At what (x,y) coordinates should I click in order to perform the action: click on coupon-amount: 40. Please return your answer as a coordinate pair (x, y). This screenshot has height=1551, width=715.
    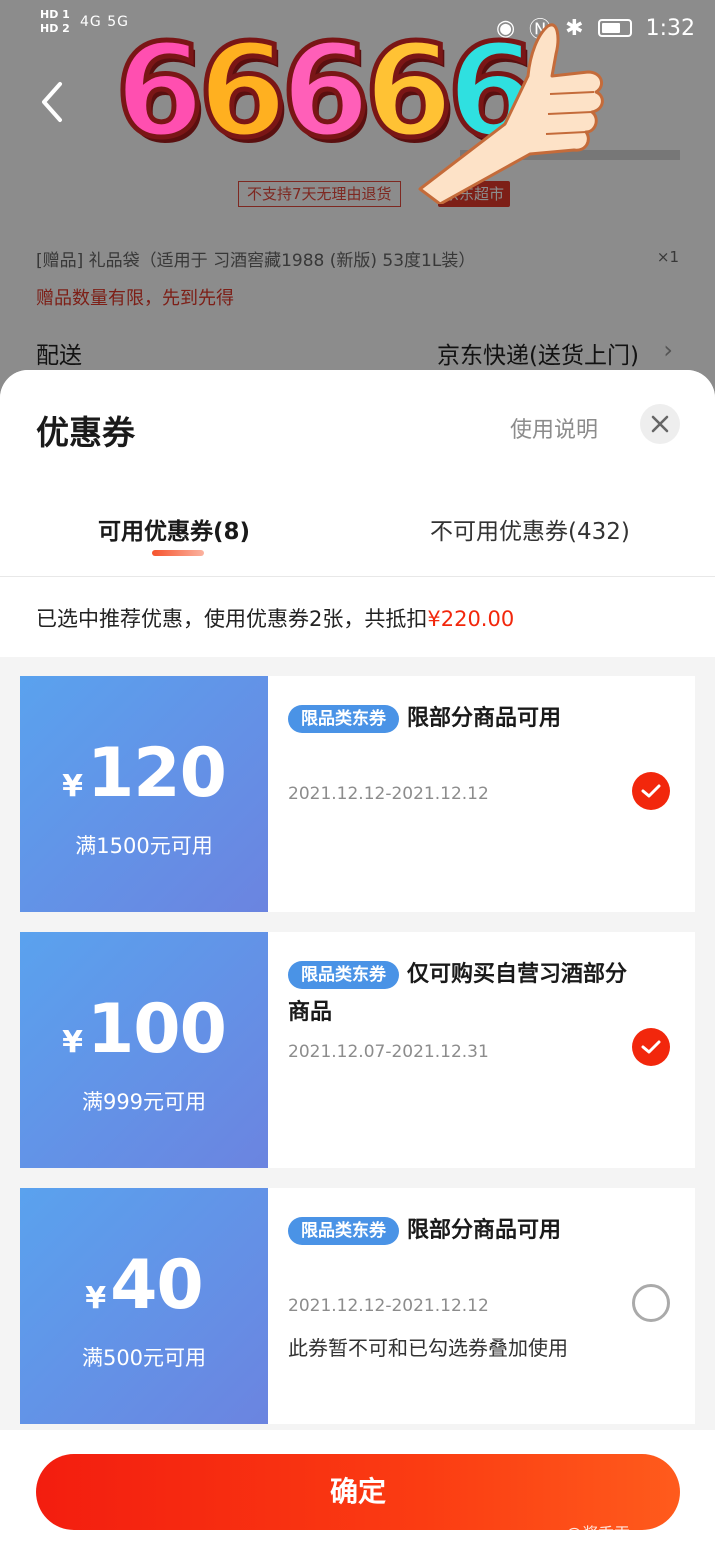
    Looking at the image, I should click on (157, 1285).